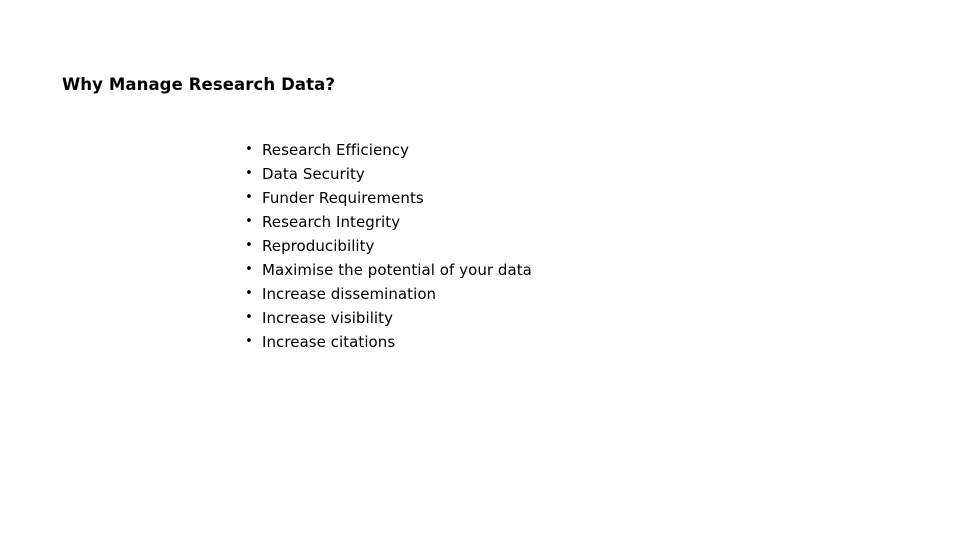 The width and height of the screenshot is (960, 540). I want to click on list-item: • Research Efficiency, so click(547, 150).